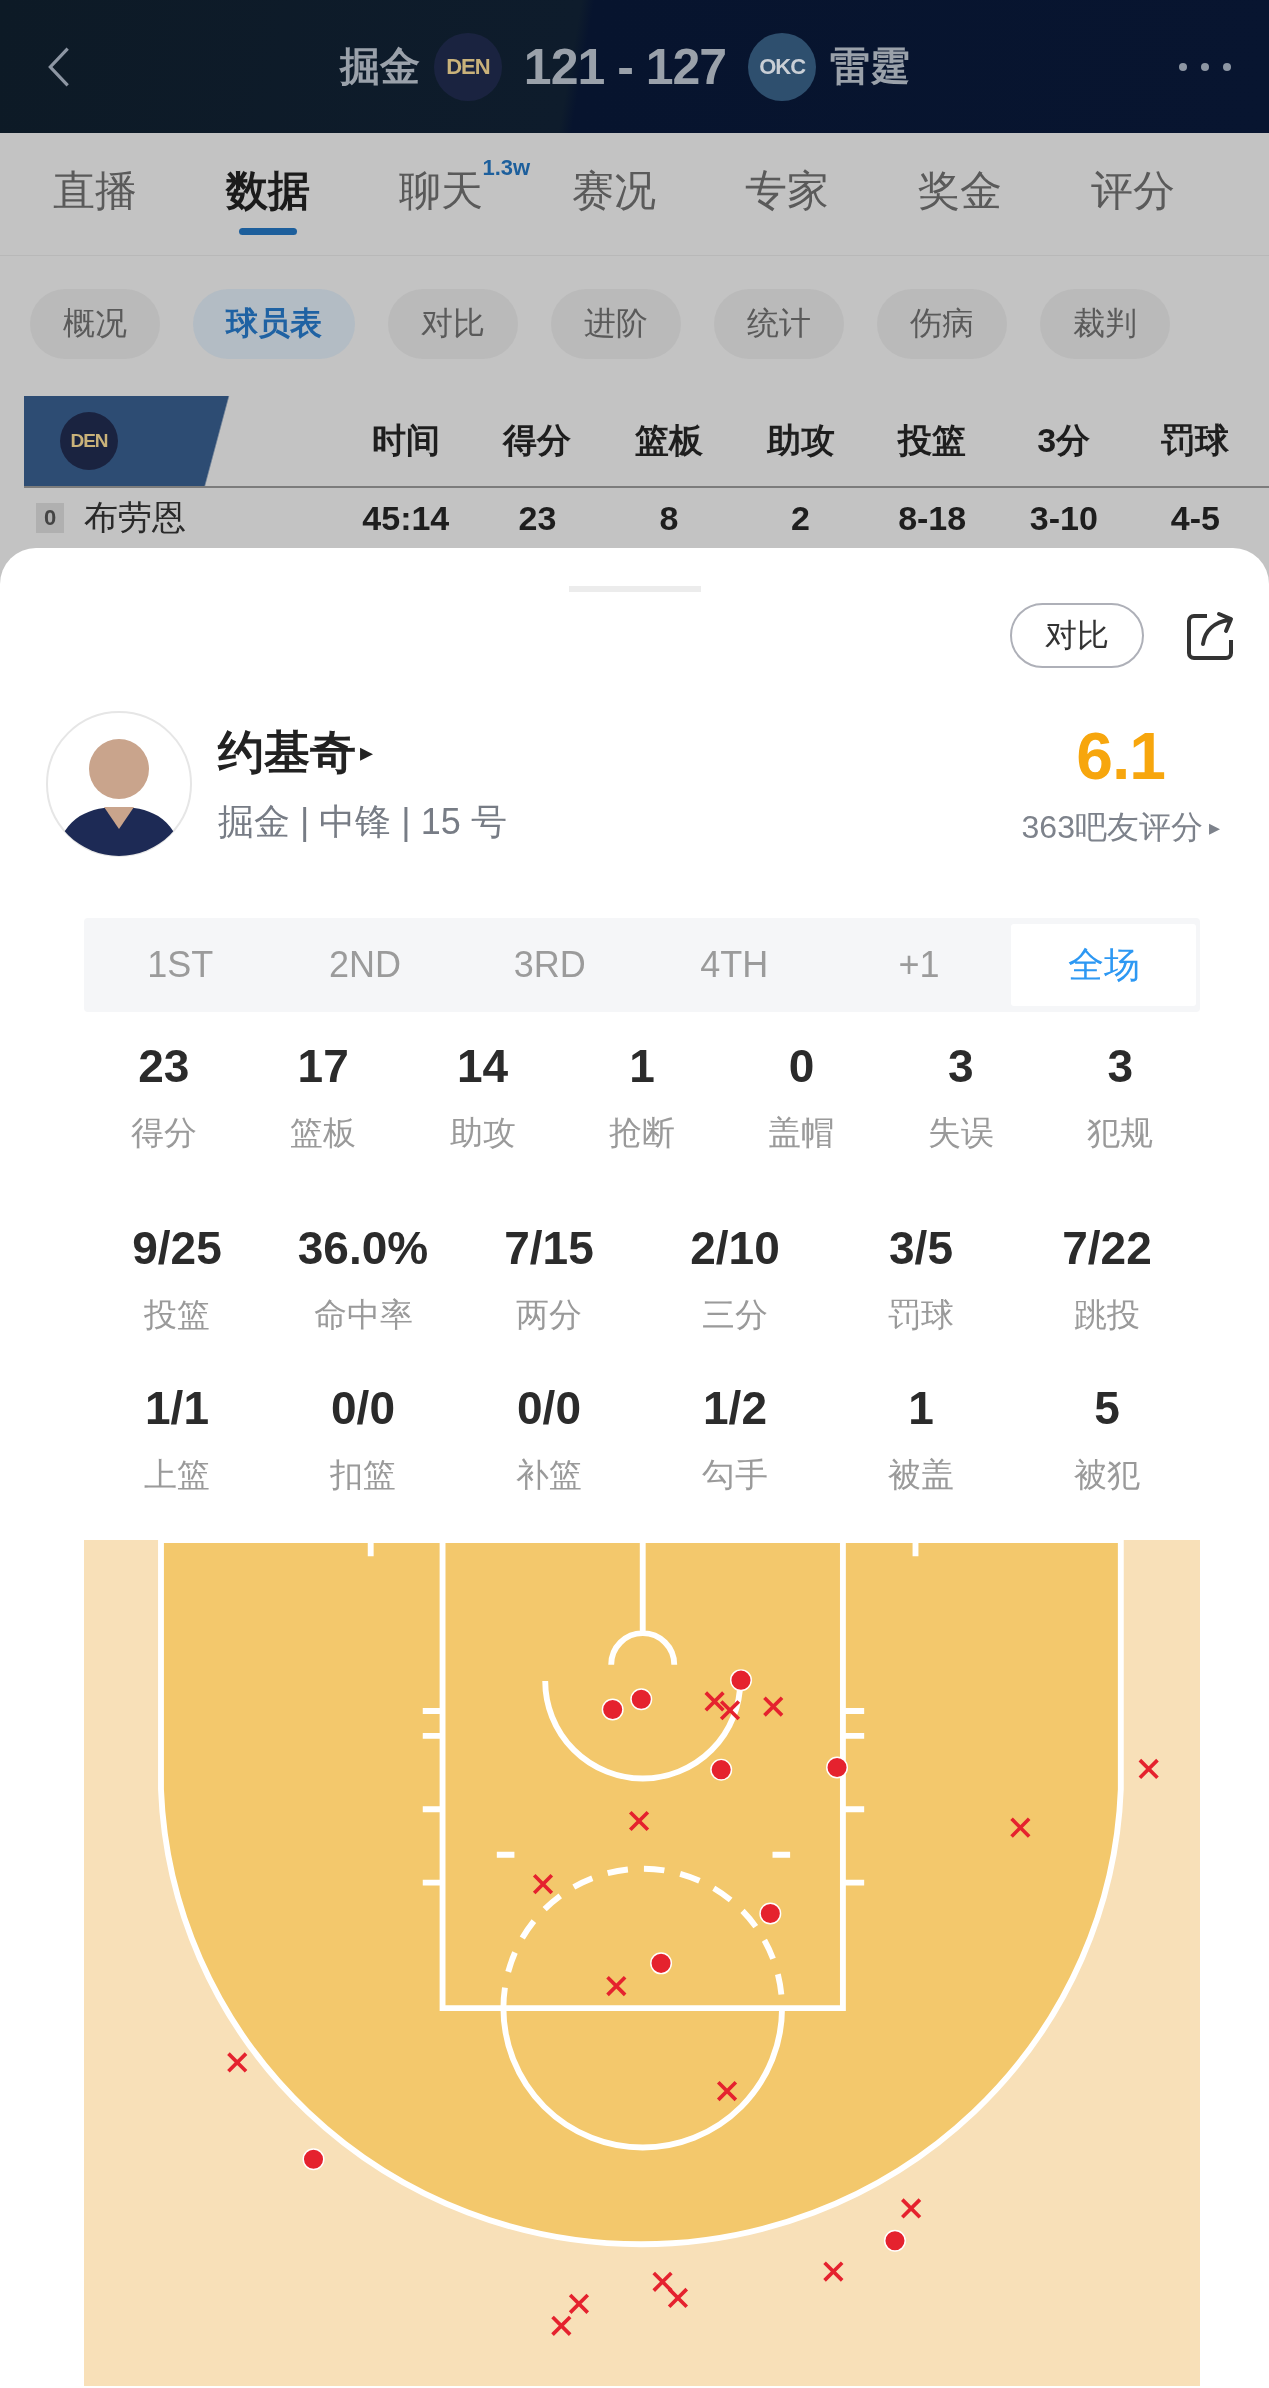  I want to click on table-cell-text: 23, so click(537, 518).